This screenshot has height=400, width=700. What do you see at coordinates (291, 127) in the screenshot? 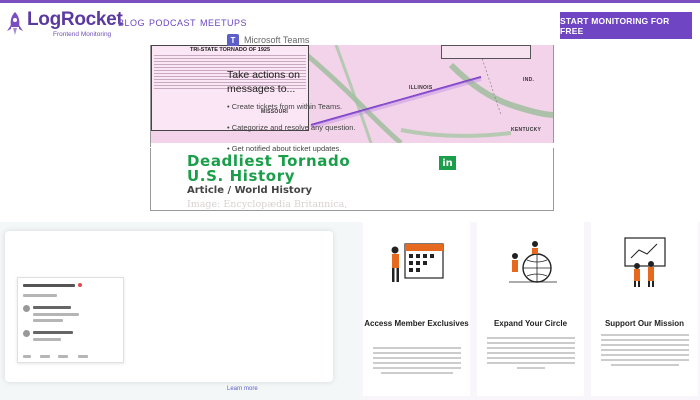
I see `list-item: Categorize and resolve any question.` at bounding box center [291, 127].